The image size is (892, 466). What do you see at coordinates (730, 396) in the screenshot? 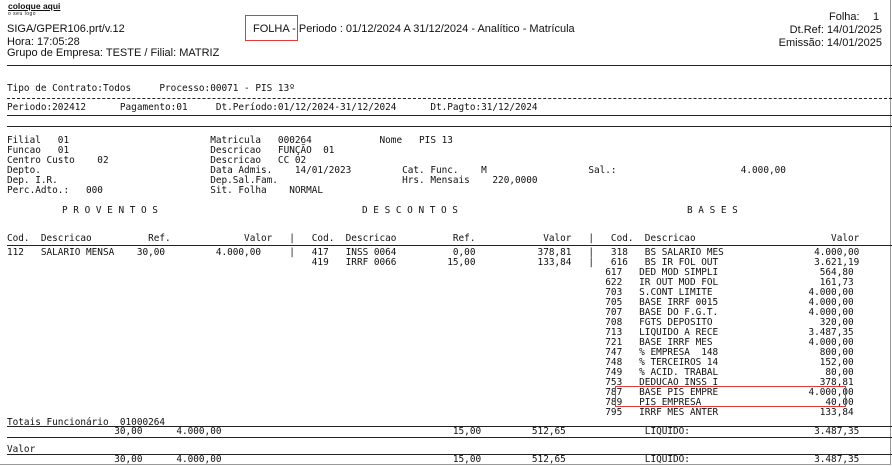
I see `highlight-box-pis` at bounding box center [730, 396].